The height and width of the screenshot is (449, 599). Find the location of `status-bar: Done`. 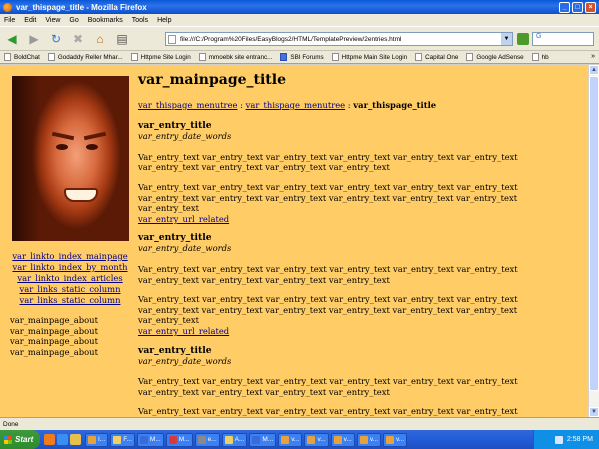

status-bar: Done is located at coordinates (299, 423).